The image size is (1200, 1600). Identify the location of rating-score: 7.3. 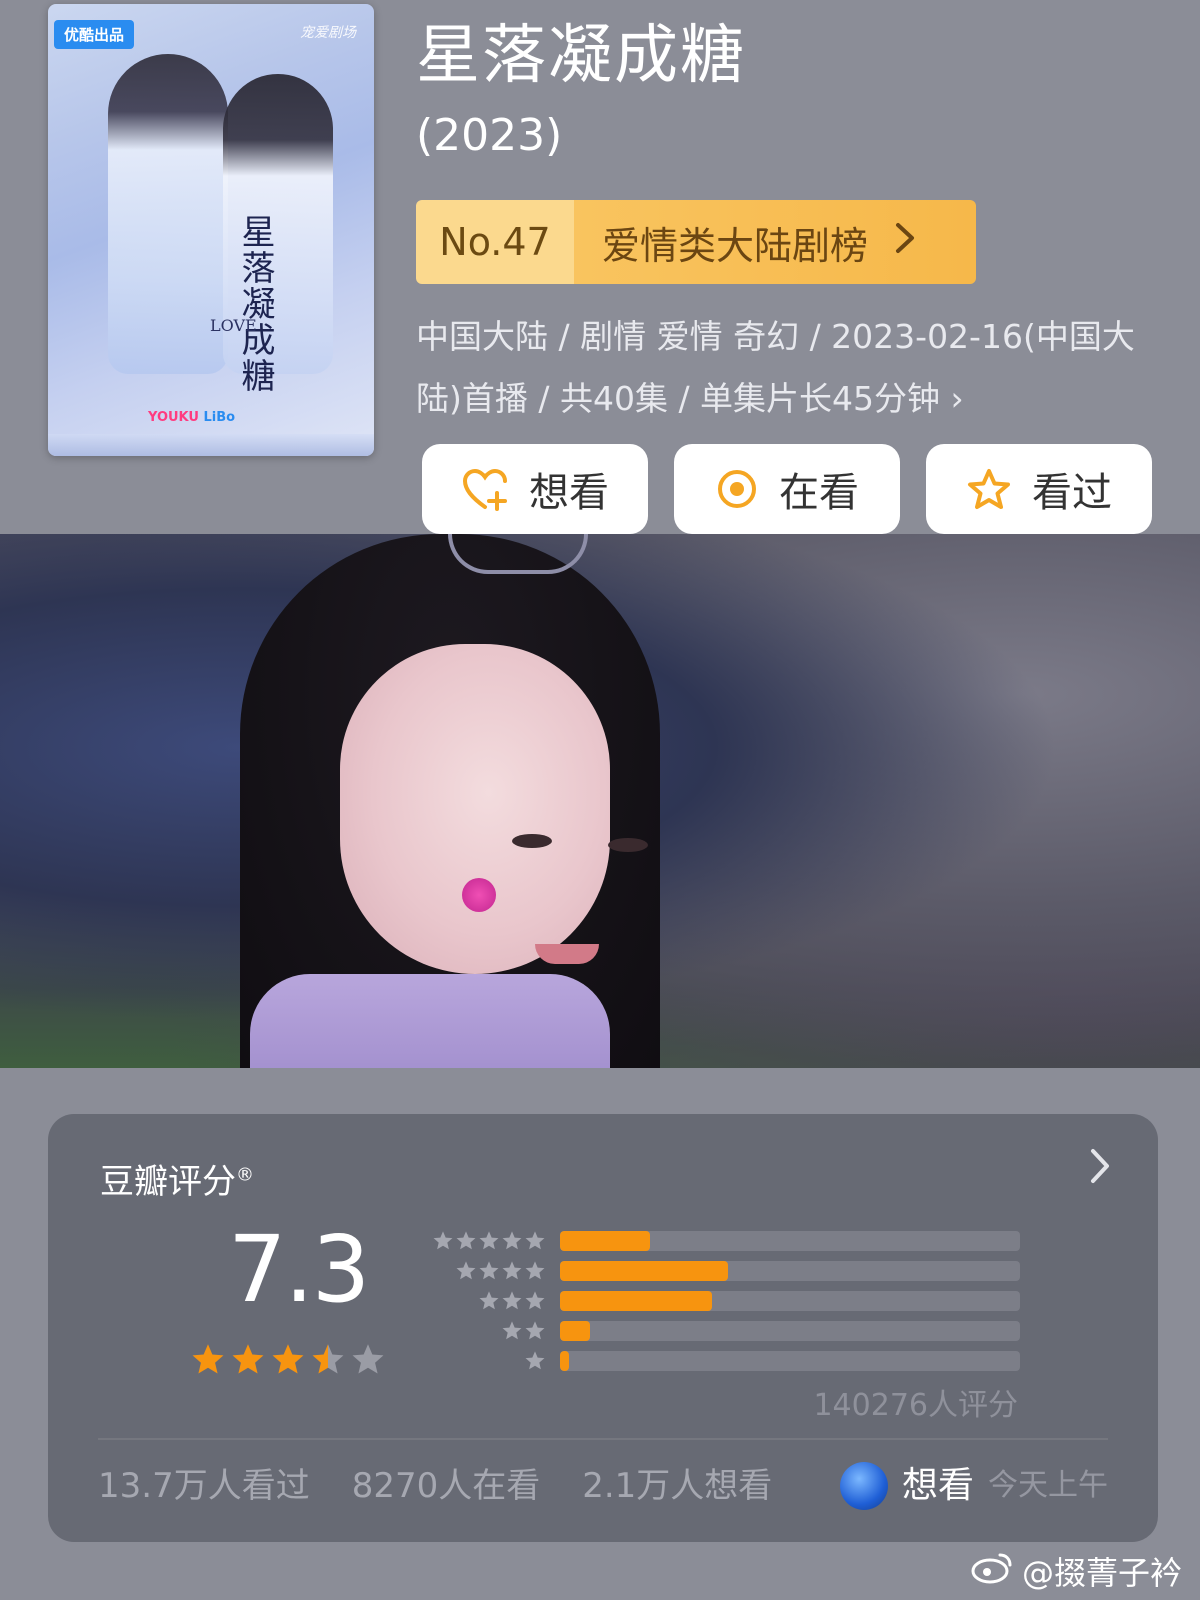
(299, 1269).